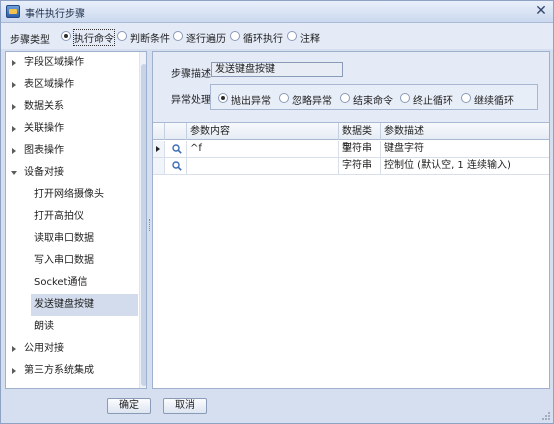  What do you see at coordinates (373, 101) in the screenshot?
I see `radio-label: 结束命令` at bounding box center [373, 101].